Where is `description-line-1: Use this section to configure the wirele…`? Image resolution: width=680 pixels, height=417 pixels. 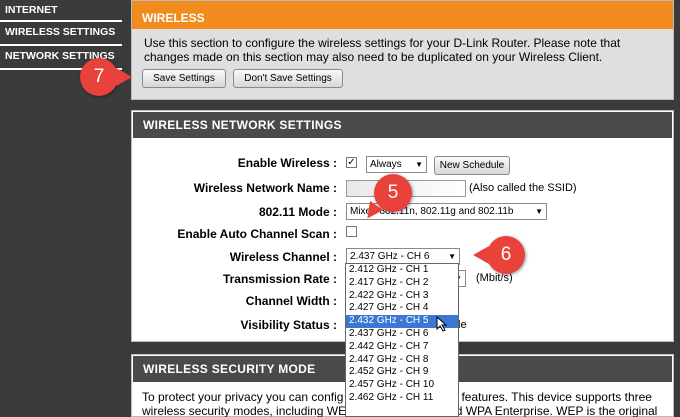 description-line-1: Use this section to configure the wirele… is located at coordinates (382, 43).